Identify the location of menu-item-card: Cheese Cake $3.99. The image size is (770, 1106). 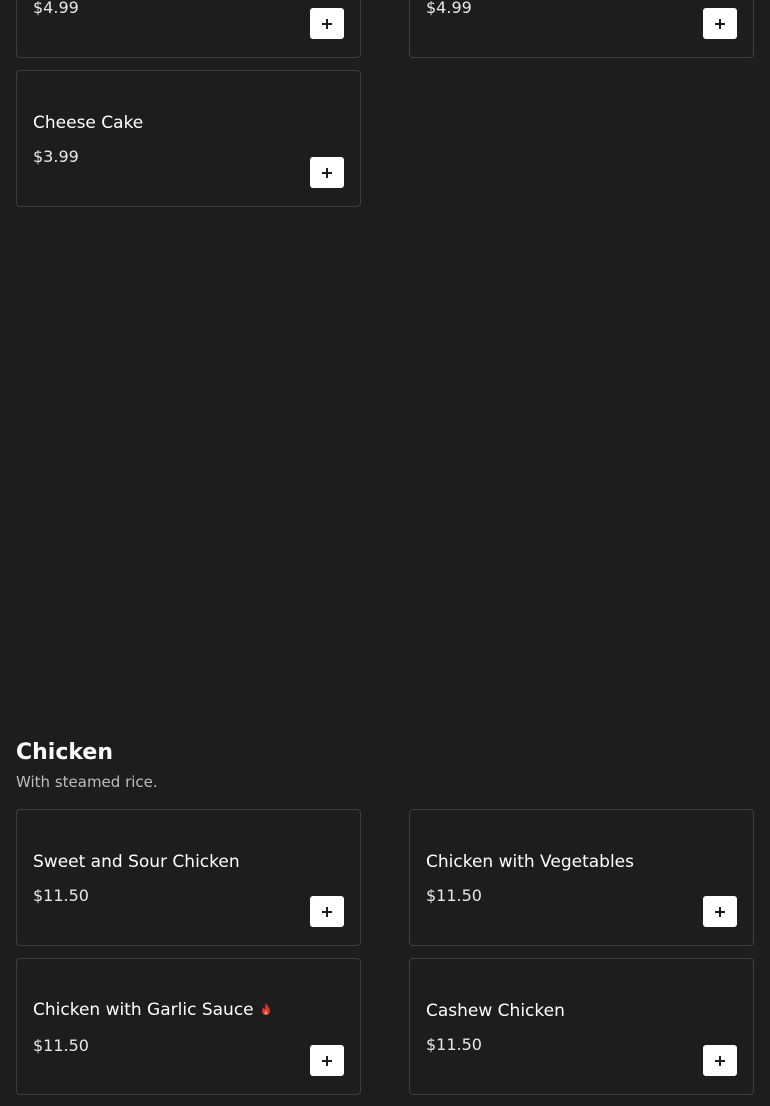
(188, 138).